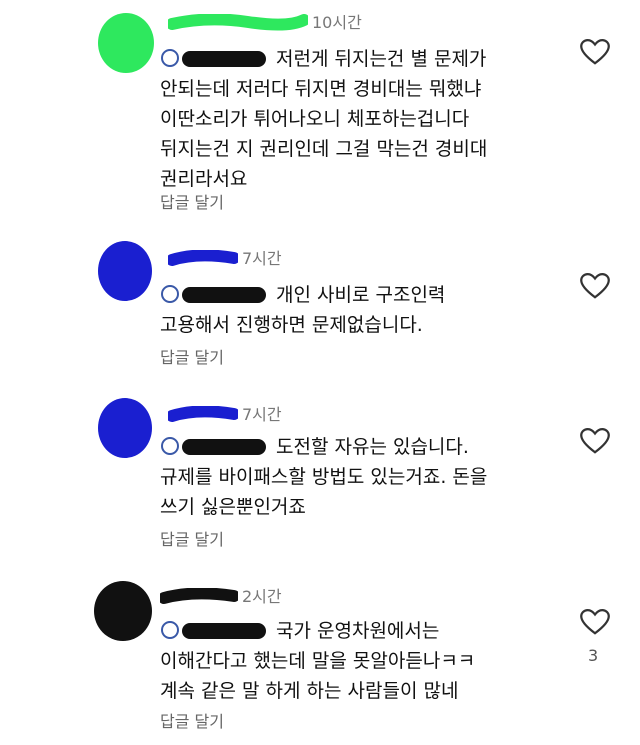 This screenshot has height=745, width=640. Describe the element at coordinates (262, 596) in the screenshot. I see `comment-time: 2시간` at that location.